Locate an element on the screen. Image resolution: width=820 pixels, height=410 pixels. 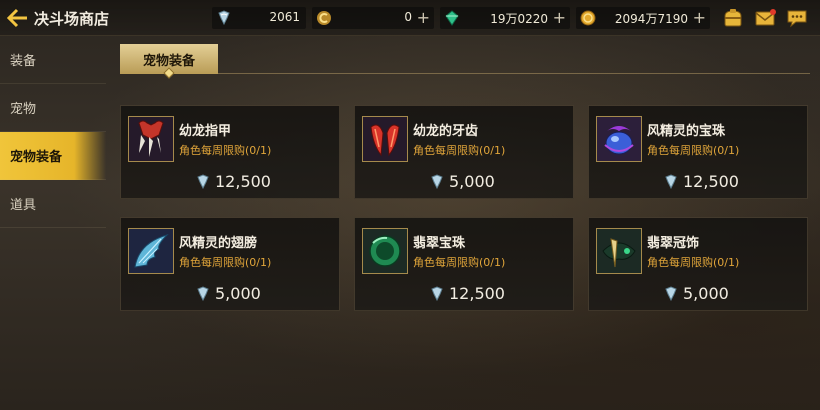
sidebar-item-pet-equipment: 宠物装备 is located at coordinates (53, 156).